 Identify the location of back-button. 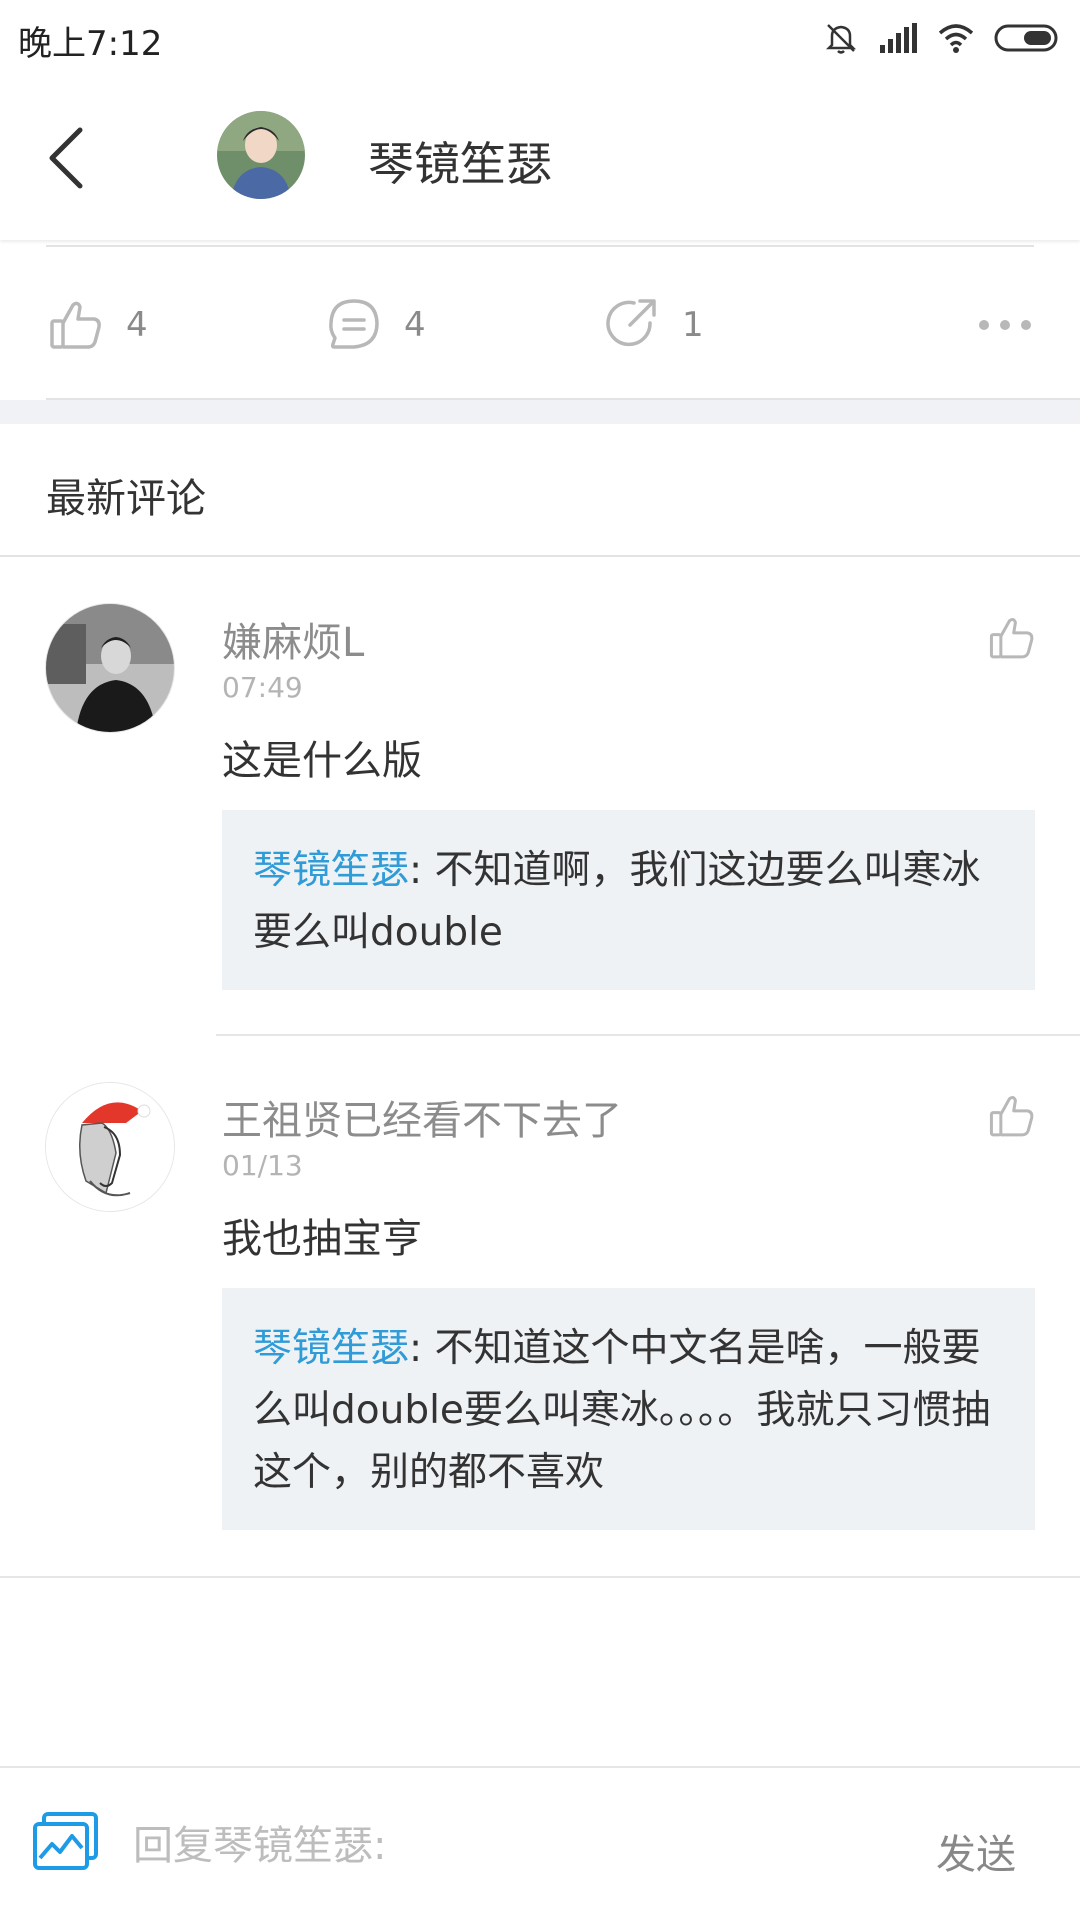
(70, 158).